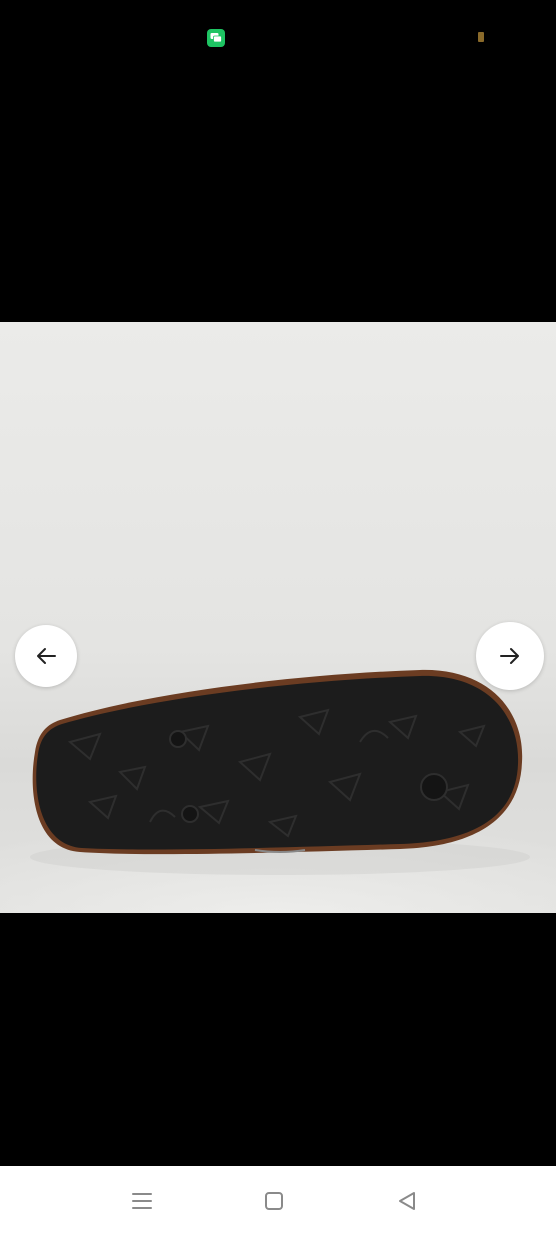 This screenshot has width=556, height=1235. I want to click on home-button, so click(274, 1201).